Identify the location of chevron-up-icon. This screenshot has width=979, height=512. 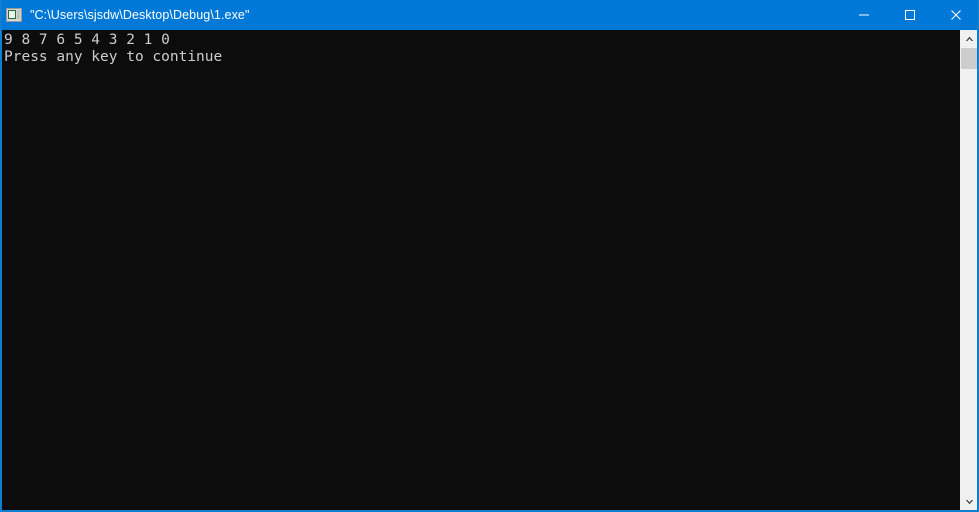
(969, 38).